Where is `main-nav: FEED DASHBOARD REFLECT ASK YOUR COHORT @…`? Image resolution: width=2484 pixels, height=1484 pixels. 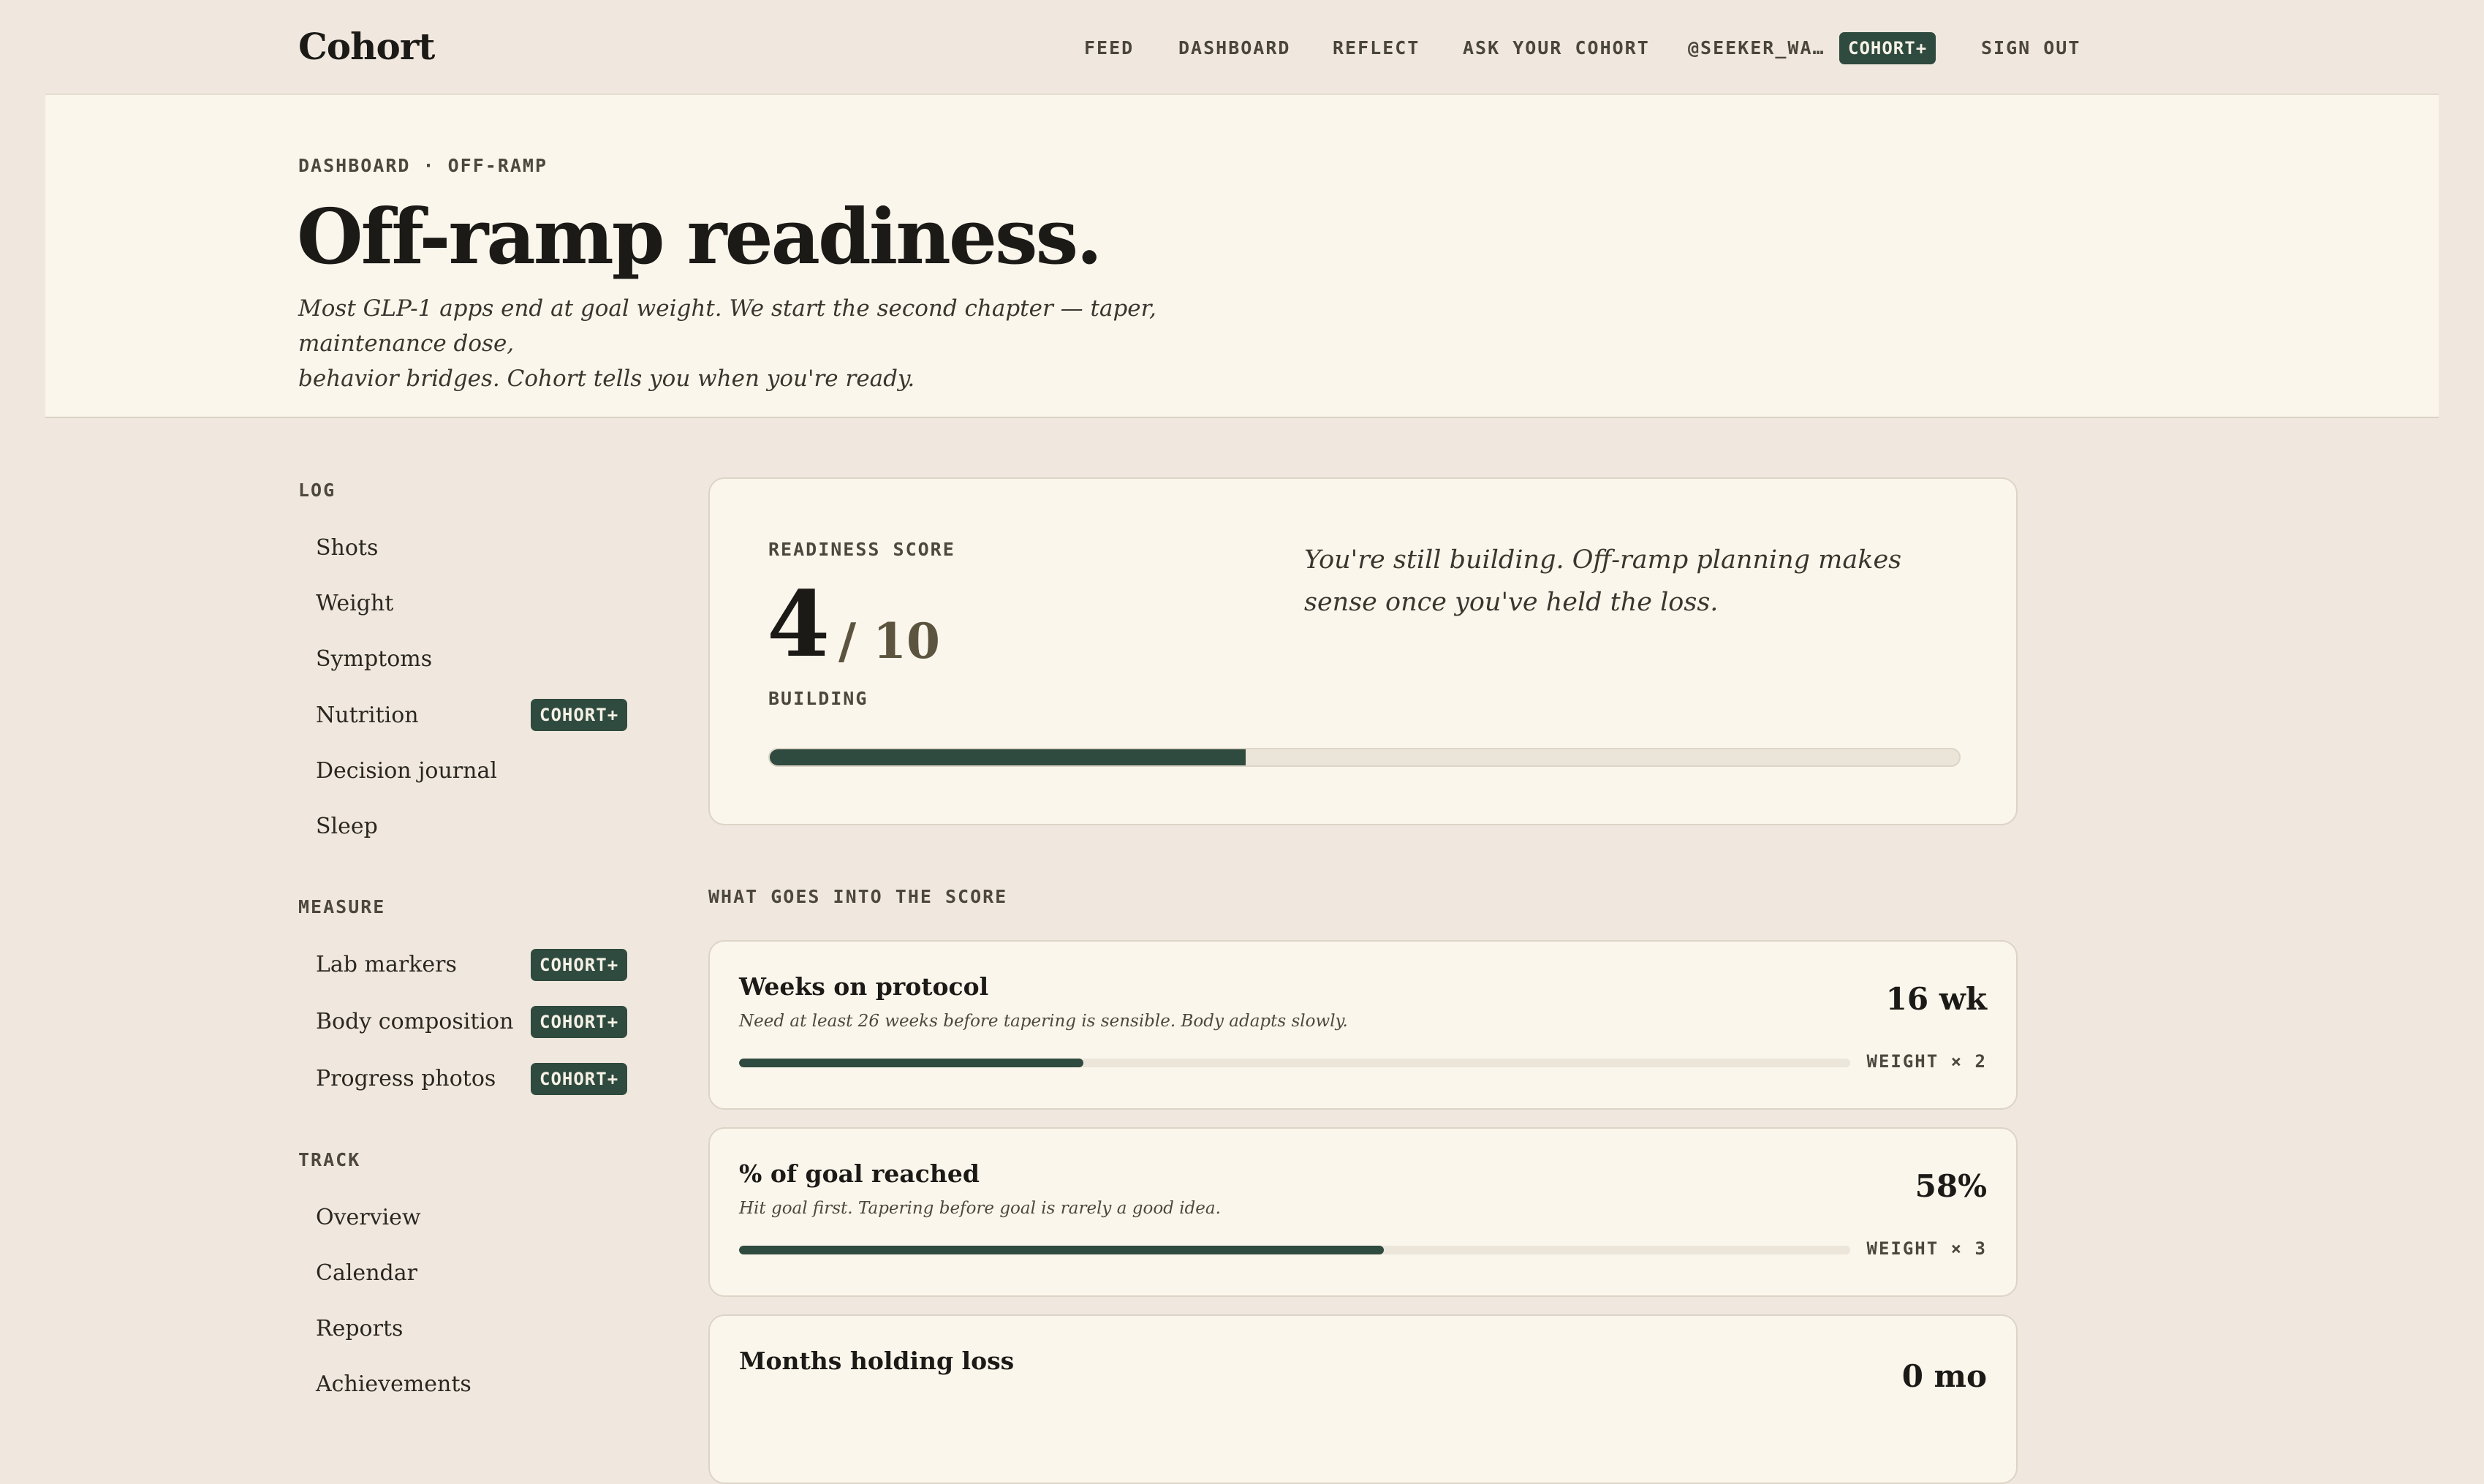 main-nav: FEED DASHBOARD REFLECT ASK YOUR COHORT @… is located at coordinates (1242, 48).